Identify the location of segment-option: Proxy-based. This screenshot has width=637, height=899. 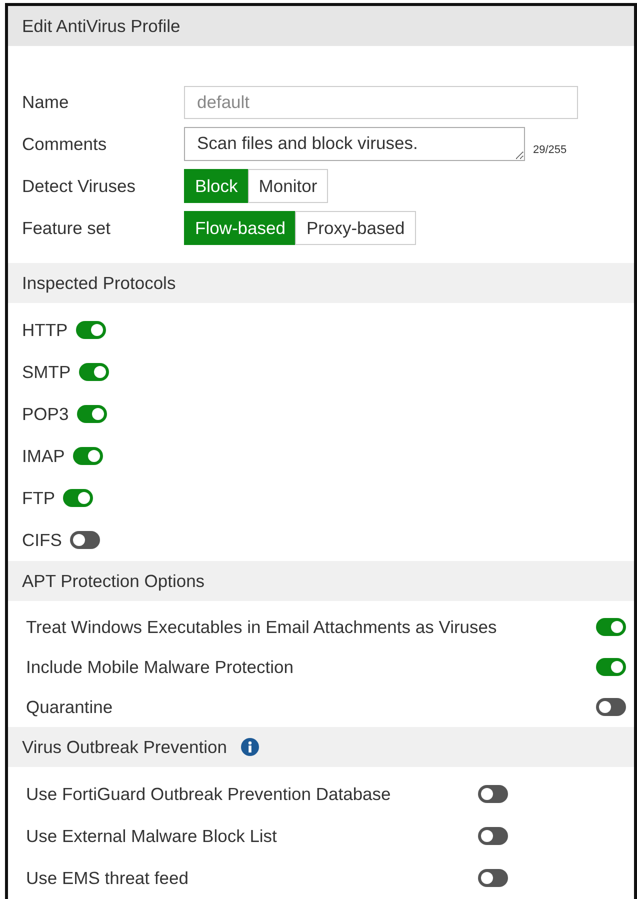
(355, 228).